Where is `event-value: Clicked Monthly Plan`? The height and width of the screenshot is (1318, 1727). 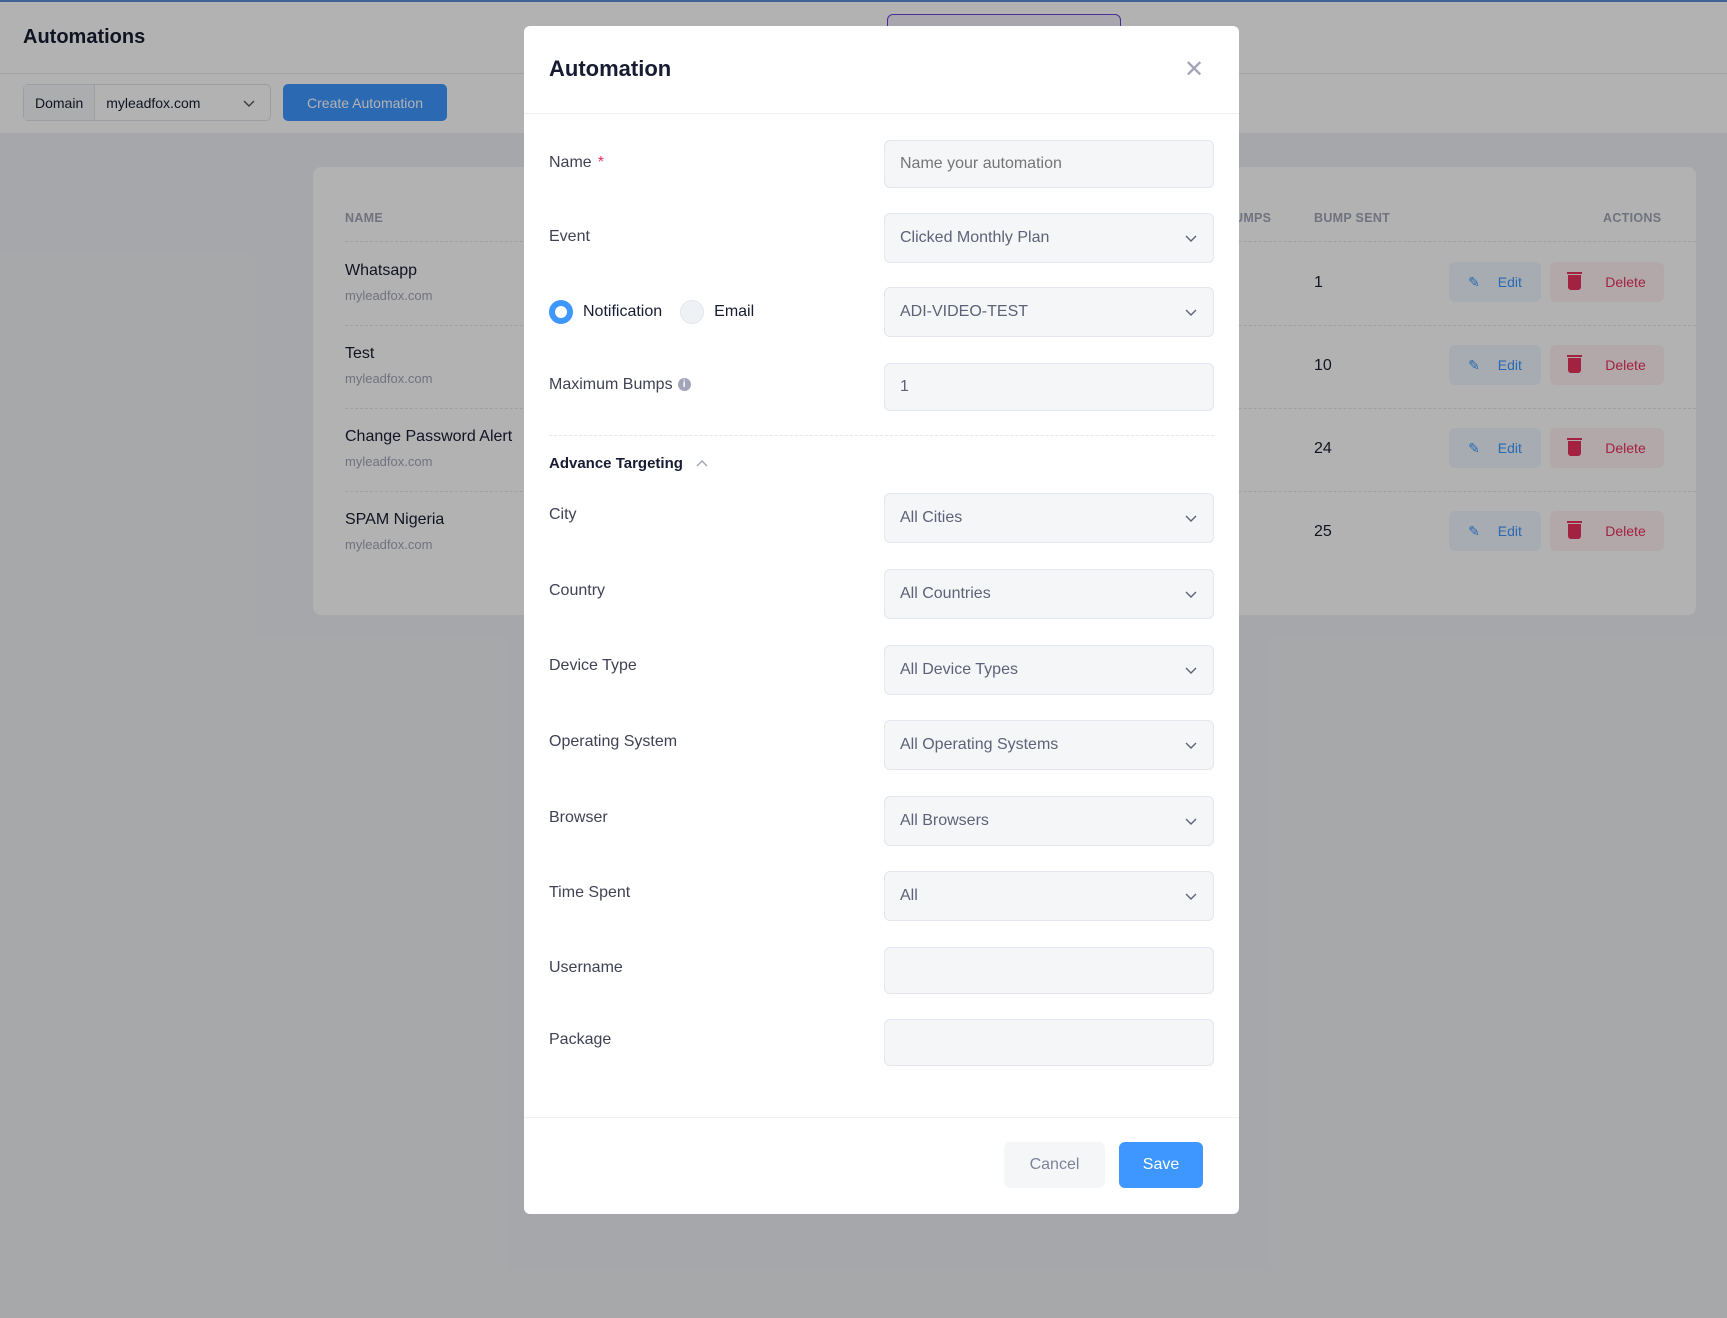 event-value: Clicked Monthly Plan is located at coordinates (975, 237).